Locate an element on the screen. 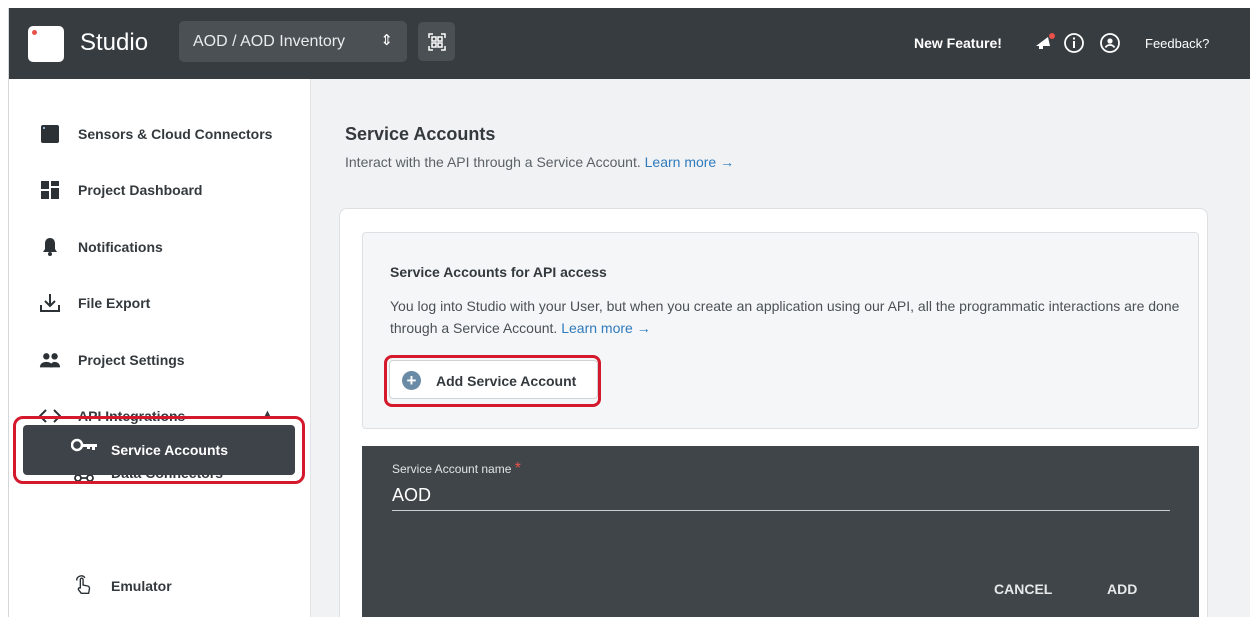 This screenshot has width=1258, height=617. chevron-updown-icon: ⇕ is located at coordinates (386, 40).